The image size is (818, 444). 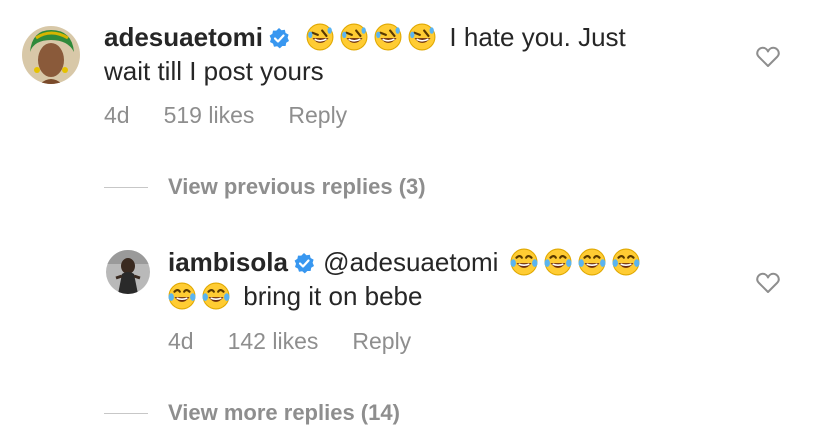 What do you see at coordinates (214, 71) in the screenshot?
I see `comment-text-line2: wait till I post yours` at bounding box center [214, 71].